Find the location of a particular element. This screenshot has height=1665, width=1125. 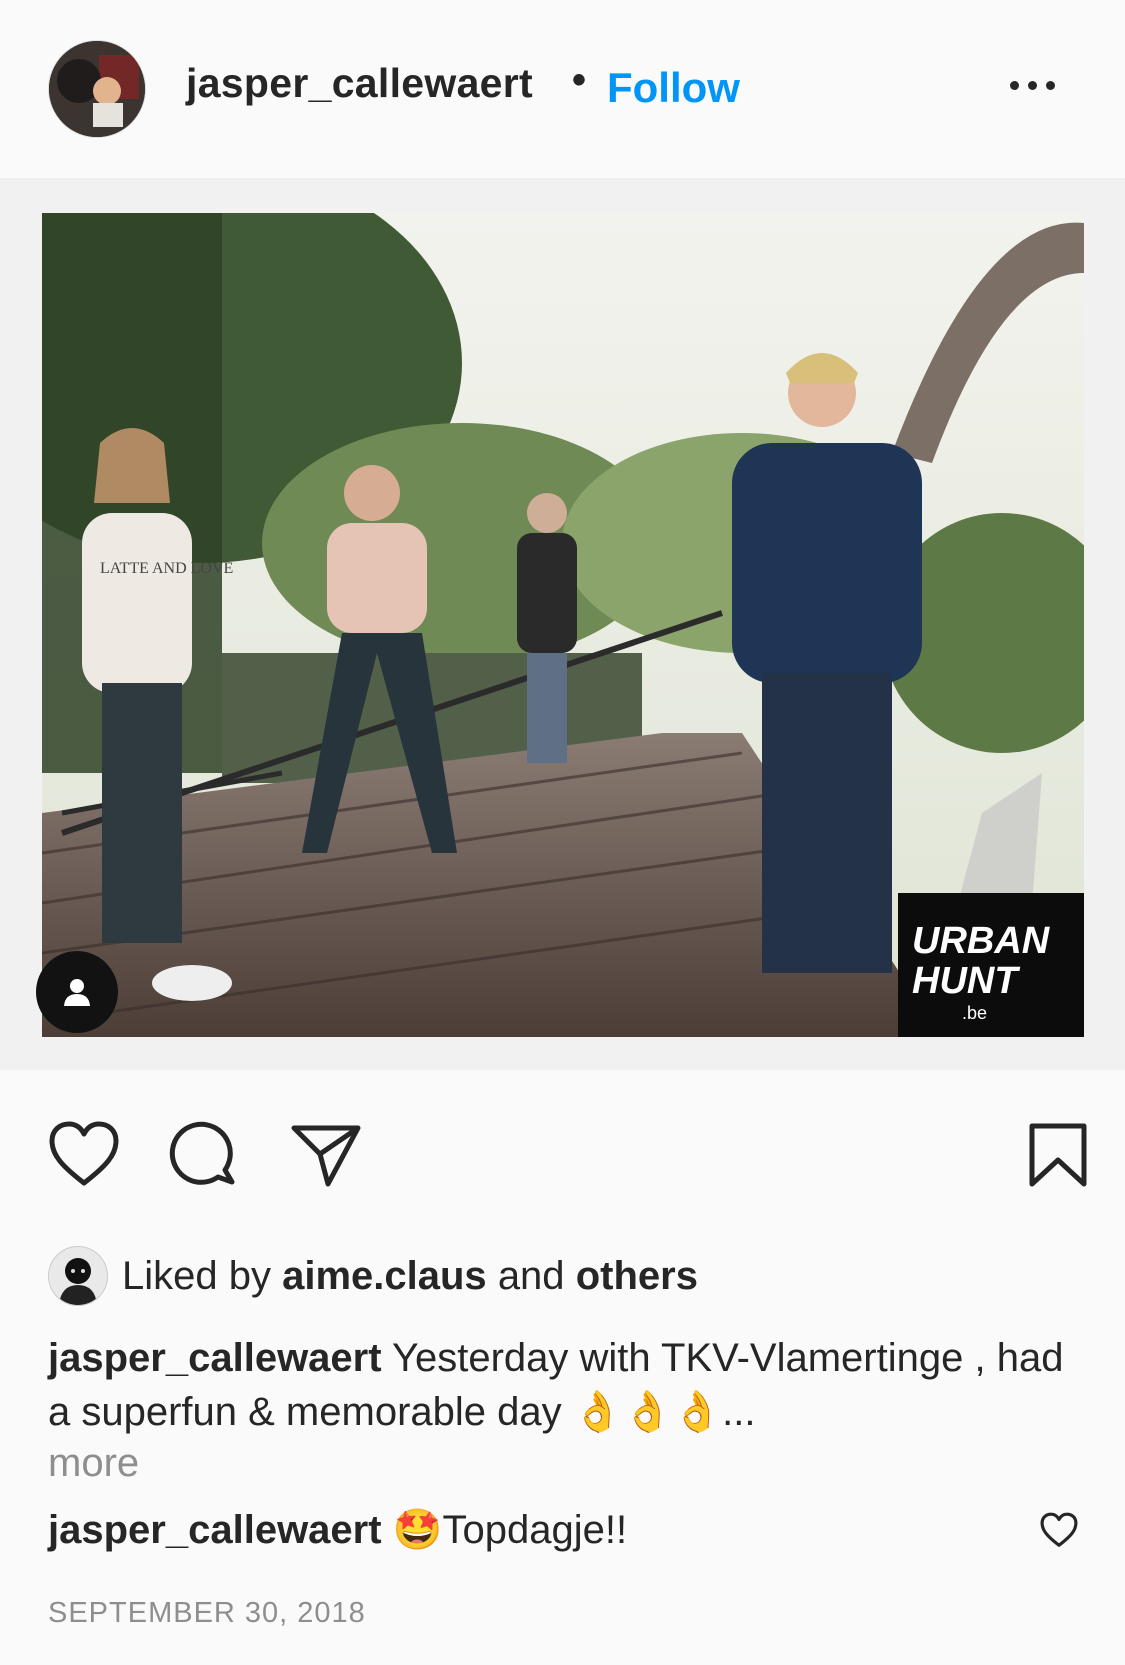

avatar-photo is located at coordinates (97, 89).